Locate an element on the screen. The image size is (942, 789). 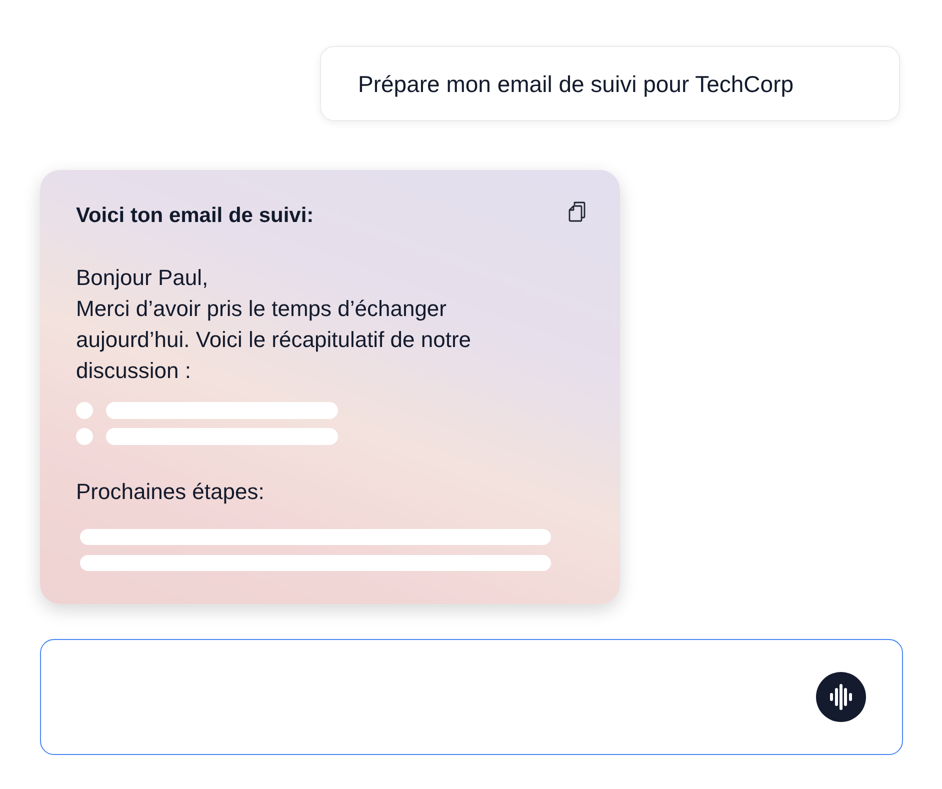
email-body-text: Merci d’avoir pris le temps d’échanger aujourd’hui. Voici le récapitulatif de notre discussion : is located at coordinates (274, 340).